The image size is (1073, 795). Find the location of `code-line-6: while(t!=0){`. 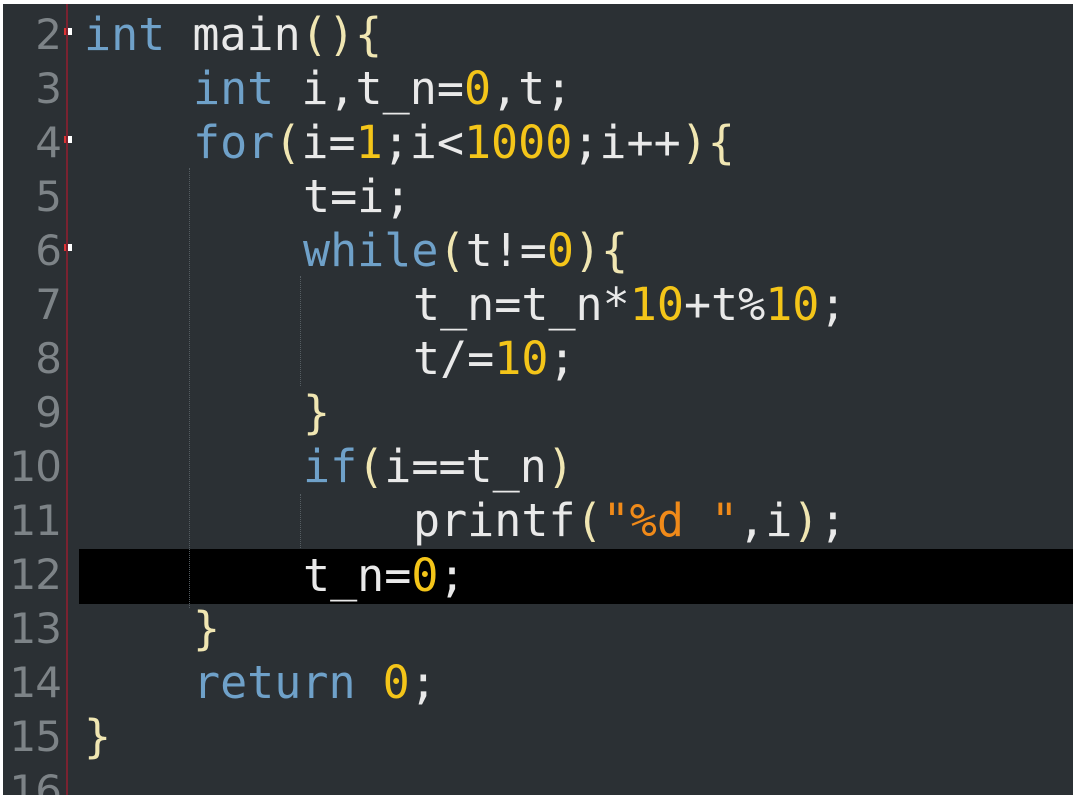

code-line-6: while(t!=0){ is located at coordinates (465, 251).